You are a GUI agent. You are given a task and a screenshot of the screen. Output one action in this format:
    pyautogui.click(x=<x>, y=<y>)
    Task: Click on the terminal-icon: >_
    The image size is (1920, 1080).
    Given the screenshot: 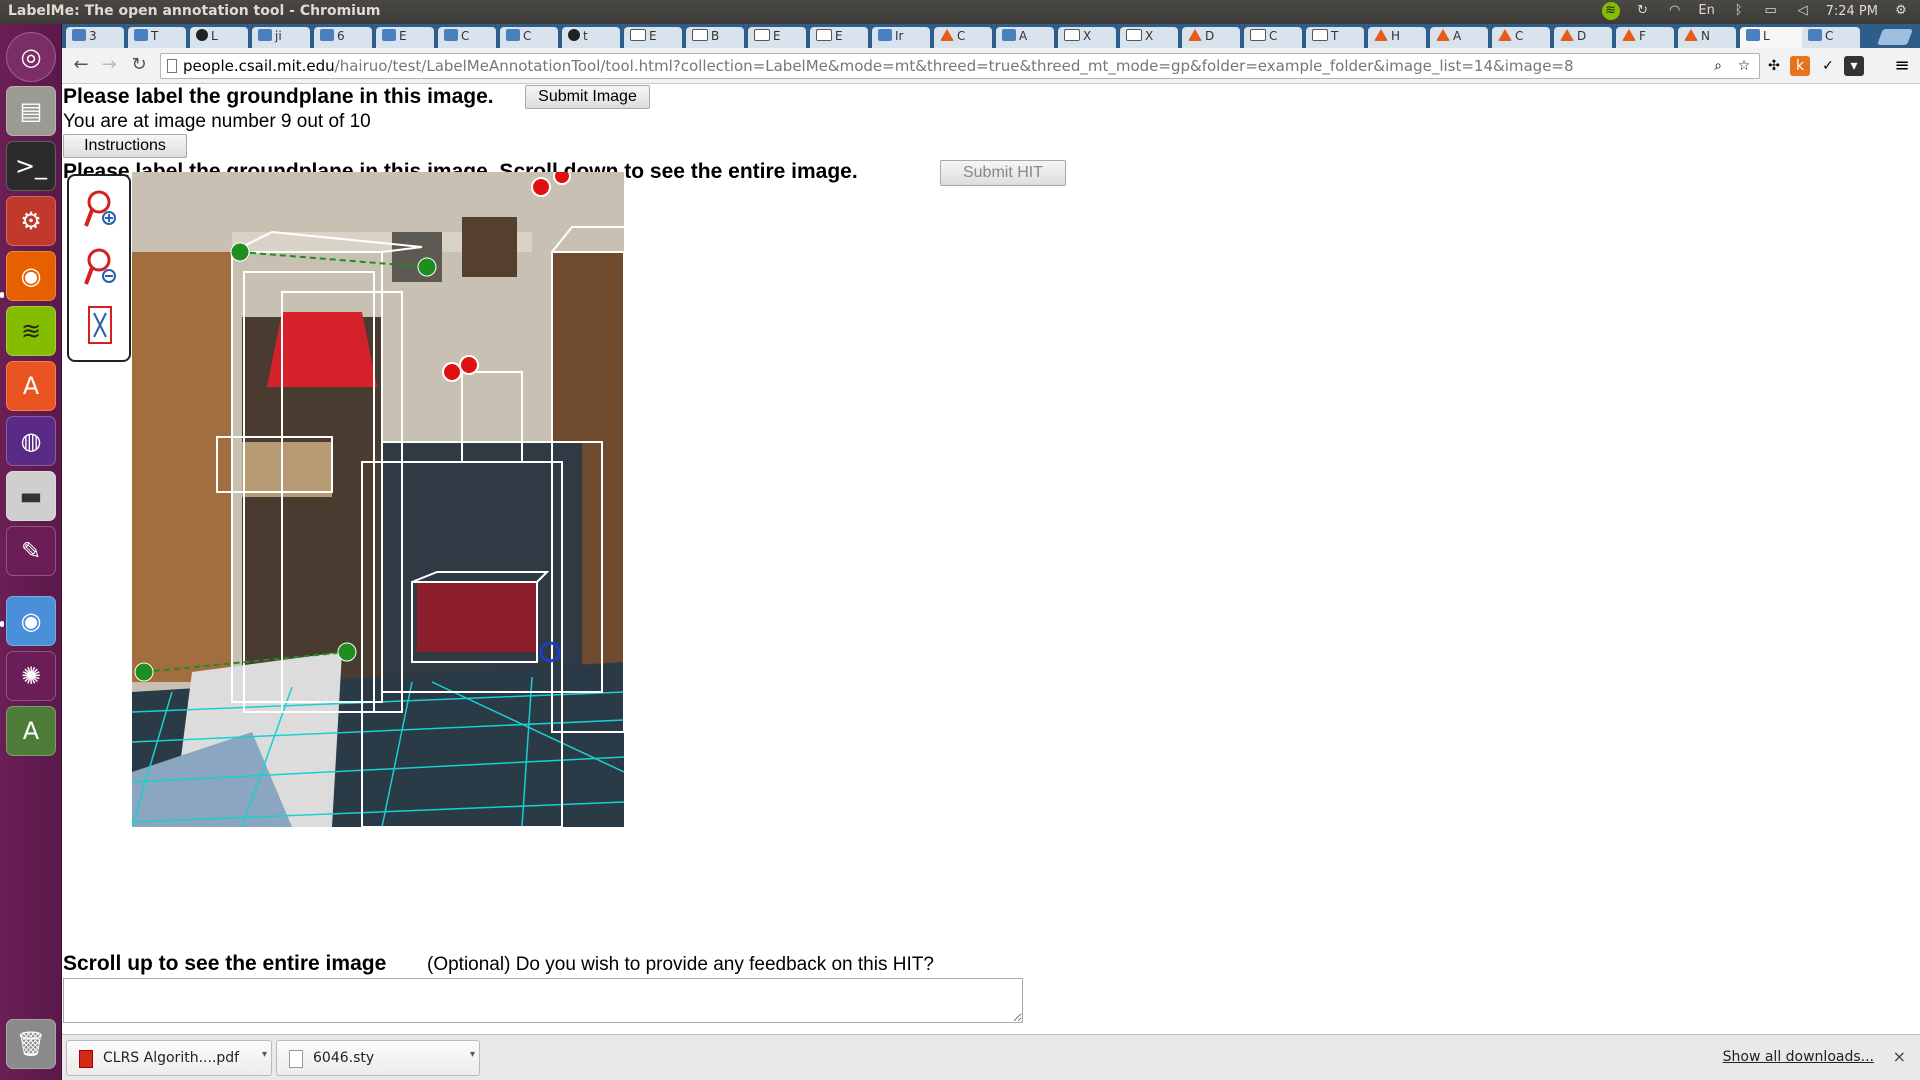 What is the action you would take?
    pyautogui.click(x=31, y=166)
    